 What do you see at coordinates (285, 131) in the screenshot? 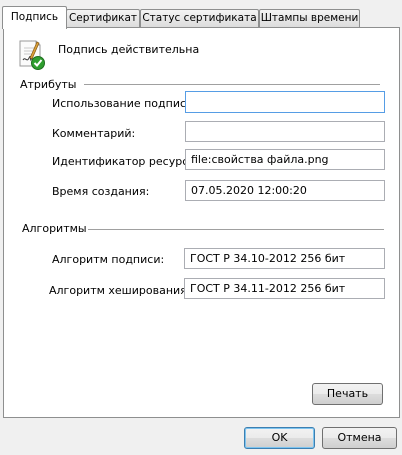
I see `comment-field` at bounding box center [285, 131].